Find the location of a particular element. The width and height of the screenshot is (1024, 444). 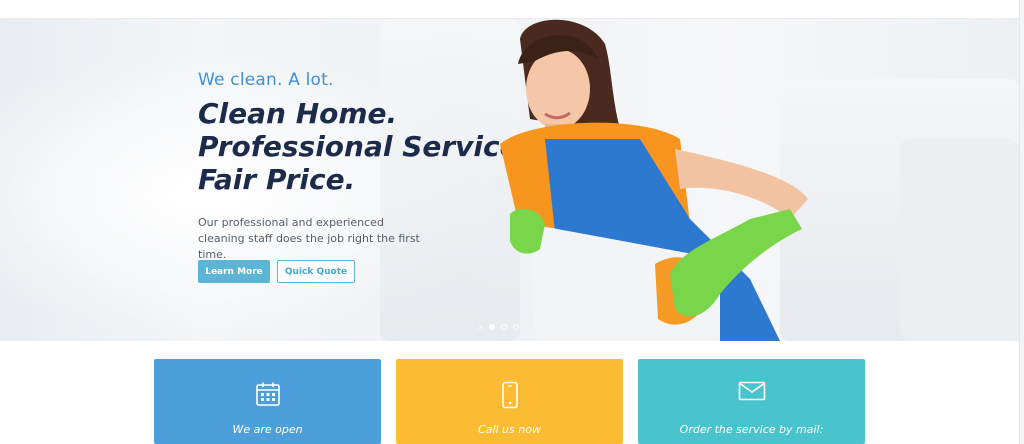

card-label: Order the service by mail: is located at coordinates (751, 429).